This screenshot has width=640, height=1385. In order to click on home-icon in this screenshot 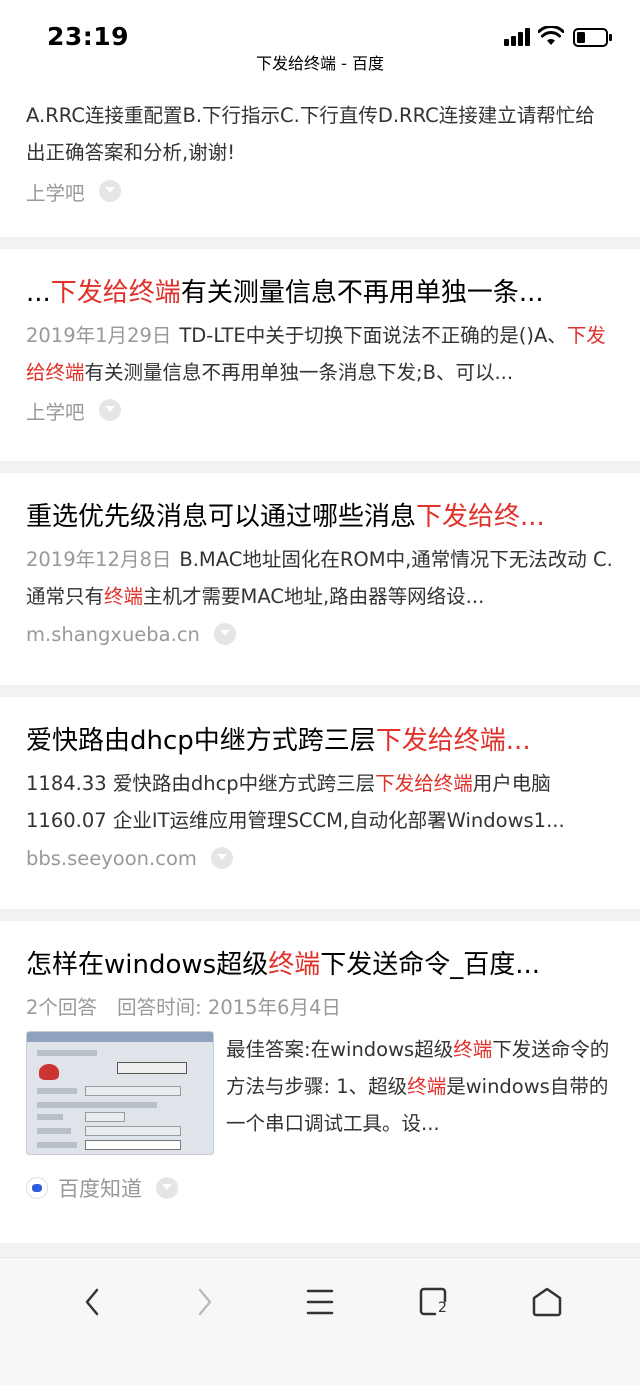, I will do `click(547, 1302)`.